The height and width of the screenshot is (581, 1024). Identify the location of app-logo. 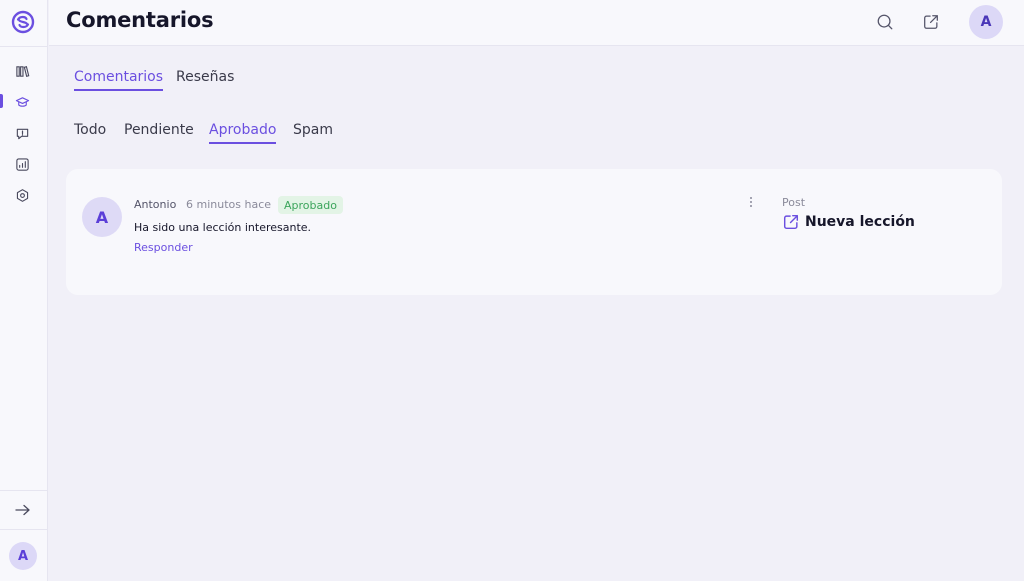
(23, 22).